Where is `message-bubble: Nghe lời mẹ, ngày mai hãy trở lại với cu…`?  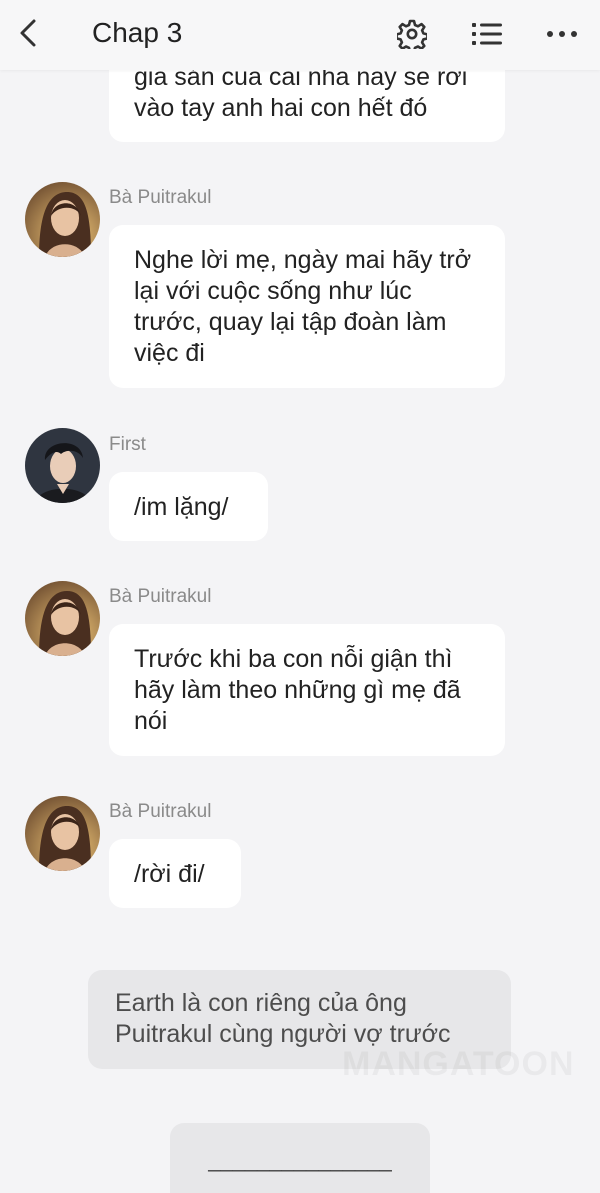 message-bubble: Nghe lời mẹ, ngày mai hãy trở lại với cu… is located at coordinates (307, 306).